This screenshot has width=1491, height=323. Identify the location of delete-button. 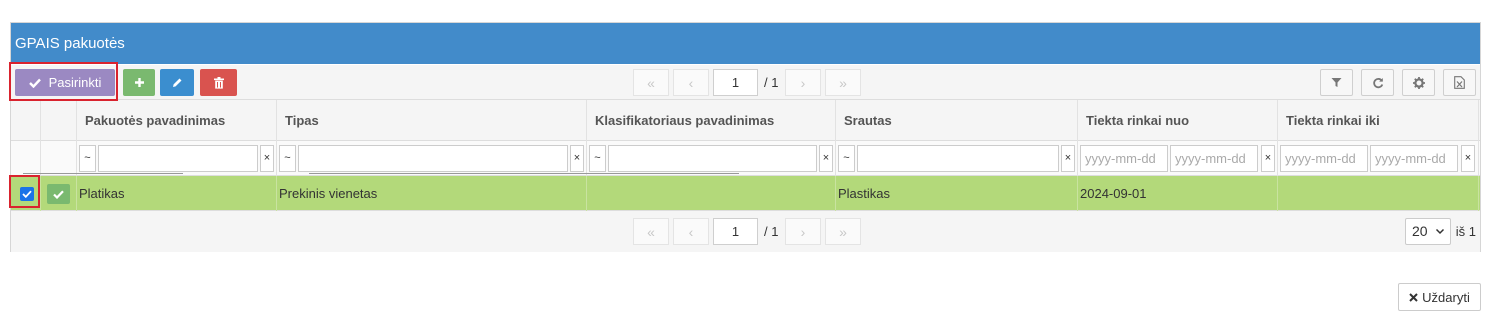
(218, 82).